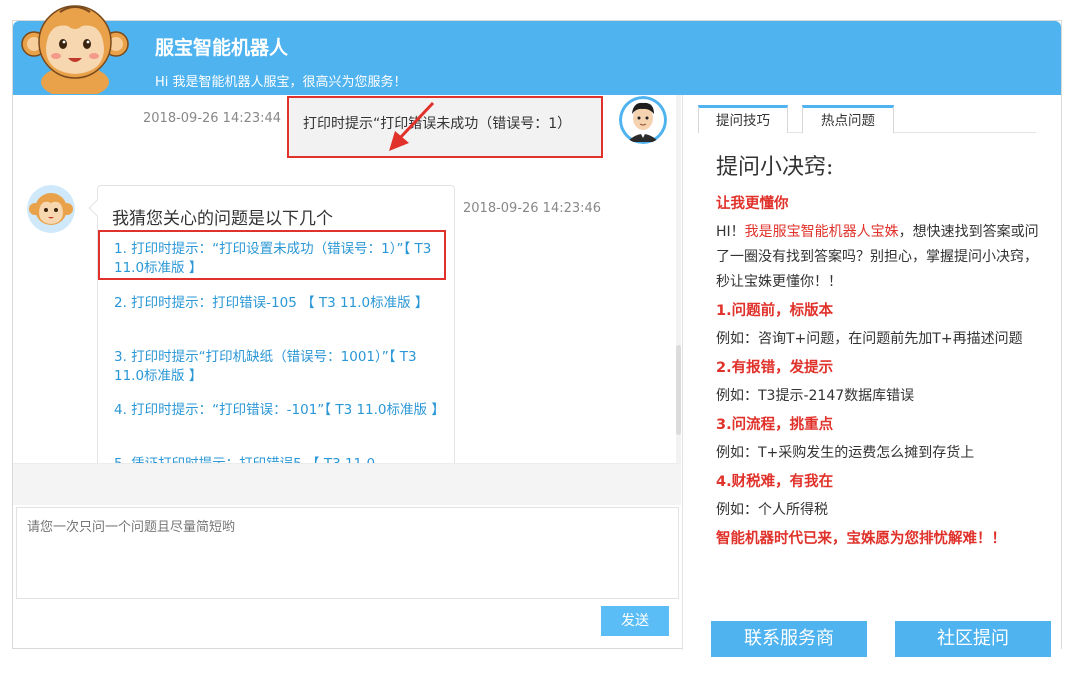  What do you see at coordinates (279, 367) in the screenshot?
I see `suggestion-link: 3. 打印时提示“打印机缺纸（错误号：1001）”【 T3 11.0标准版 】` at bounding box center [279, 367].